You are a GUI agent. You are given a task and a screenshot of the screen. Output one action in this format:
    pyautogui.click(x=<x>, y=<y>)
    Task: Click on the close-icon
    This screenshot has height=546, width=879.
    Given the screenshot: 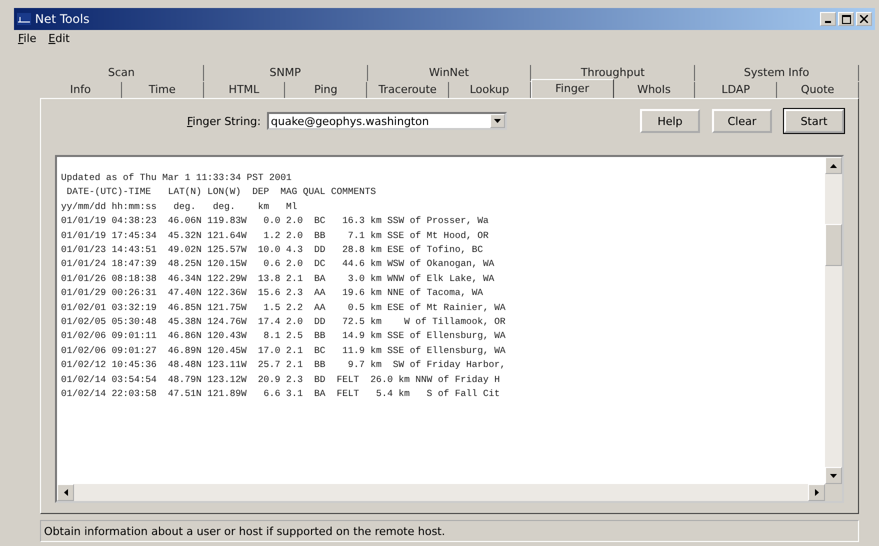 What is the action you would take?
    pyautogui.click(x=864, y=19)
    